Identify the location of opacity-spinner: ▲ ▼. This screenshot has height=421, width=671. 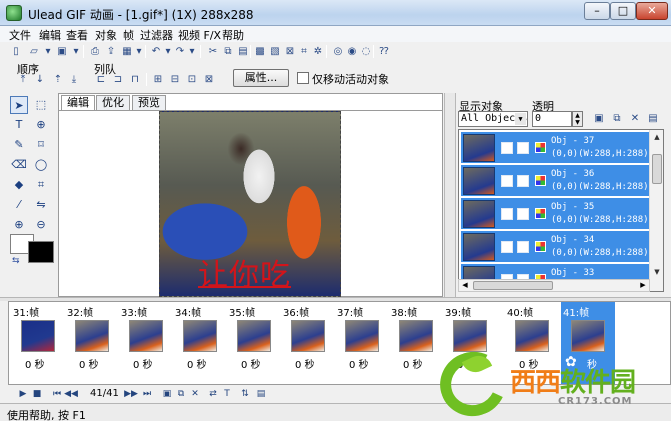
(577, 119).